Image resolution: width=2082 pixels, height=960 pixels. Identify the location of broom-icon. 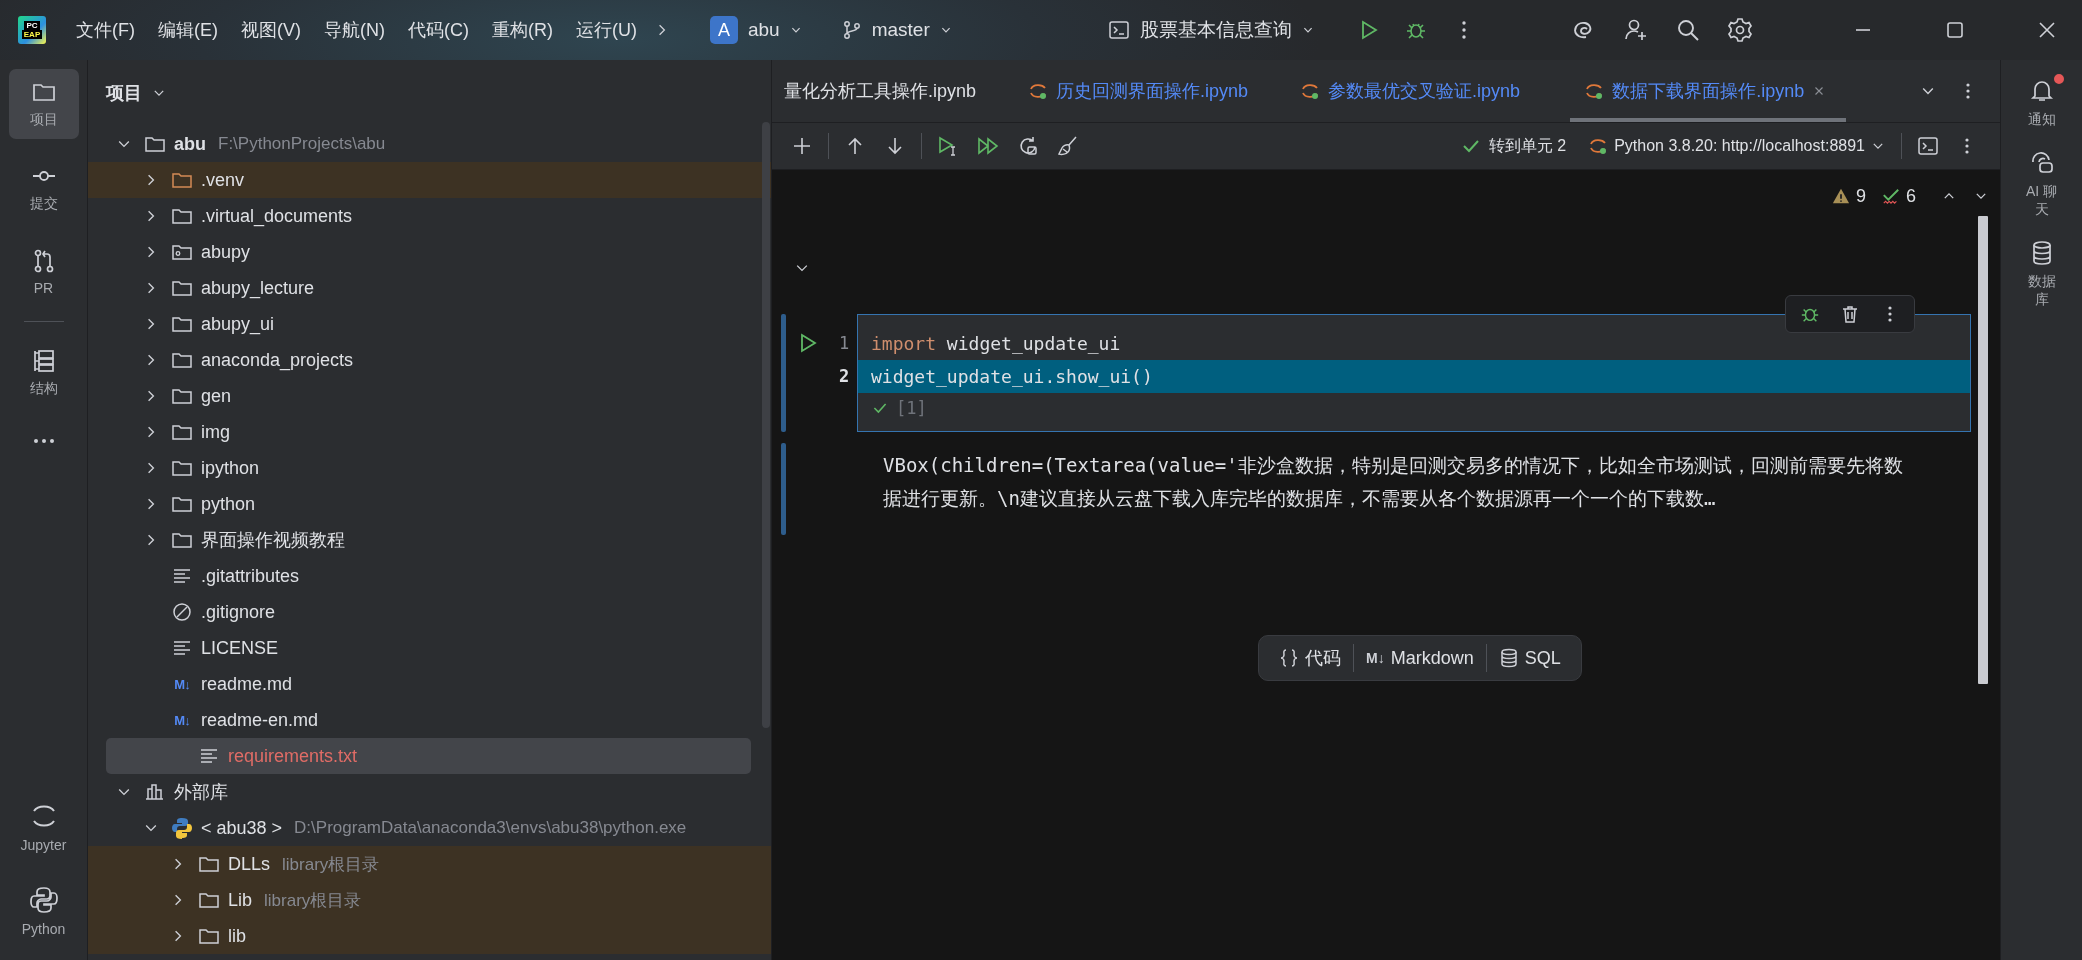
(1068, 146).